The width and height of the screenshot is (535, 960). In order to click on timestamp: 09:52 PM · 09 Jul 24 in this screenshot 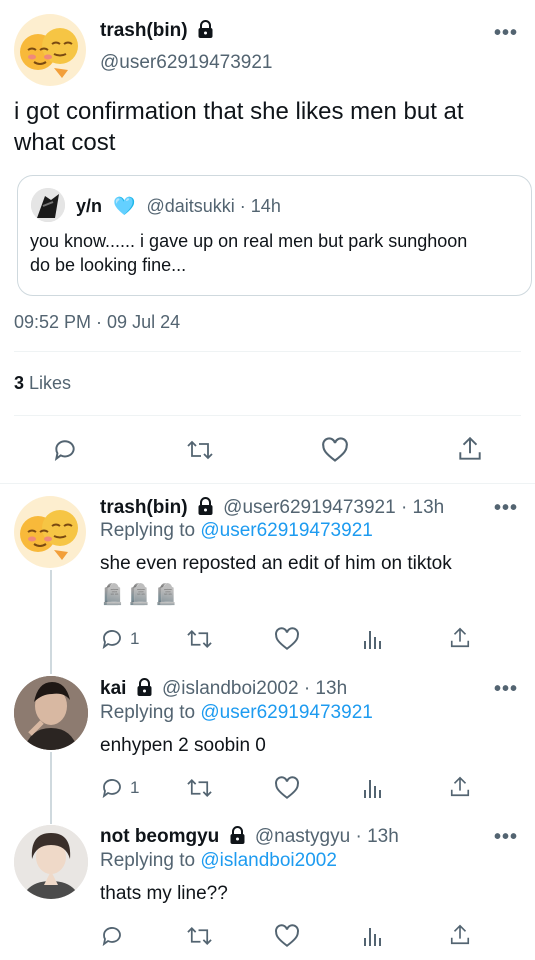, I will do `click(97, 322)`.